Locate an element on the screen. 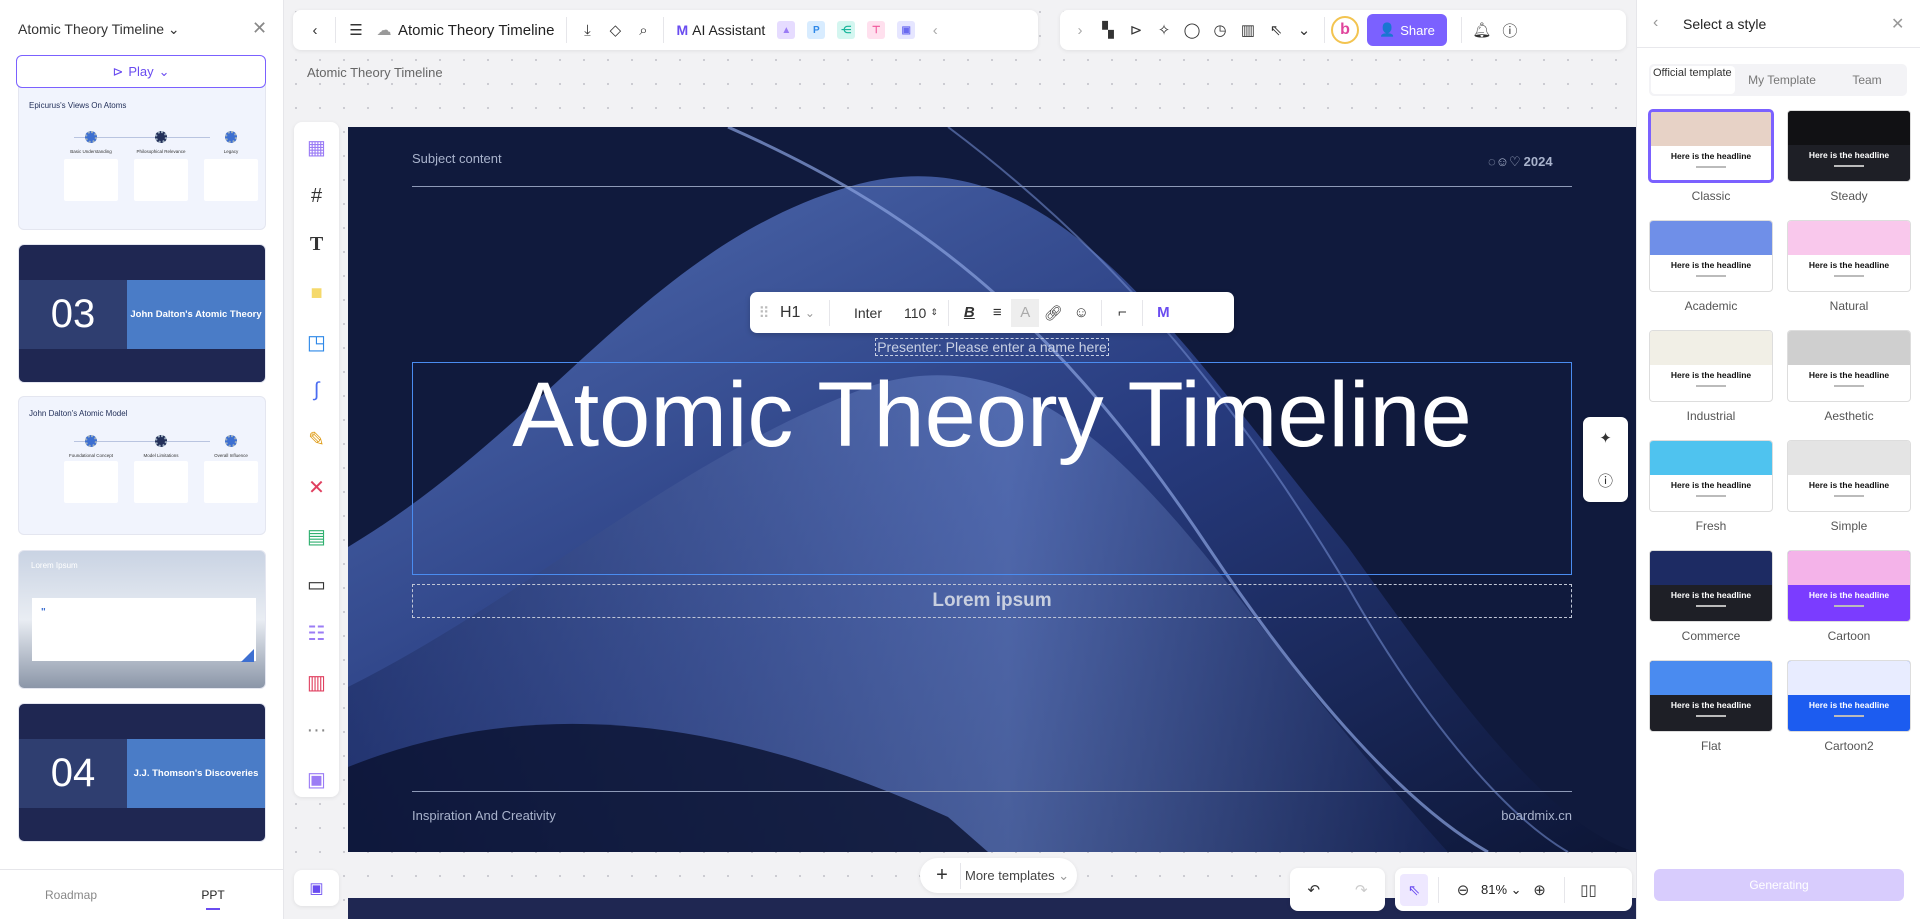 Image resolution: width=1920 pixels, height=919 pixels. menu-icon: ☰ is located at coordinates (356, 30).